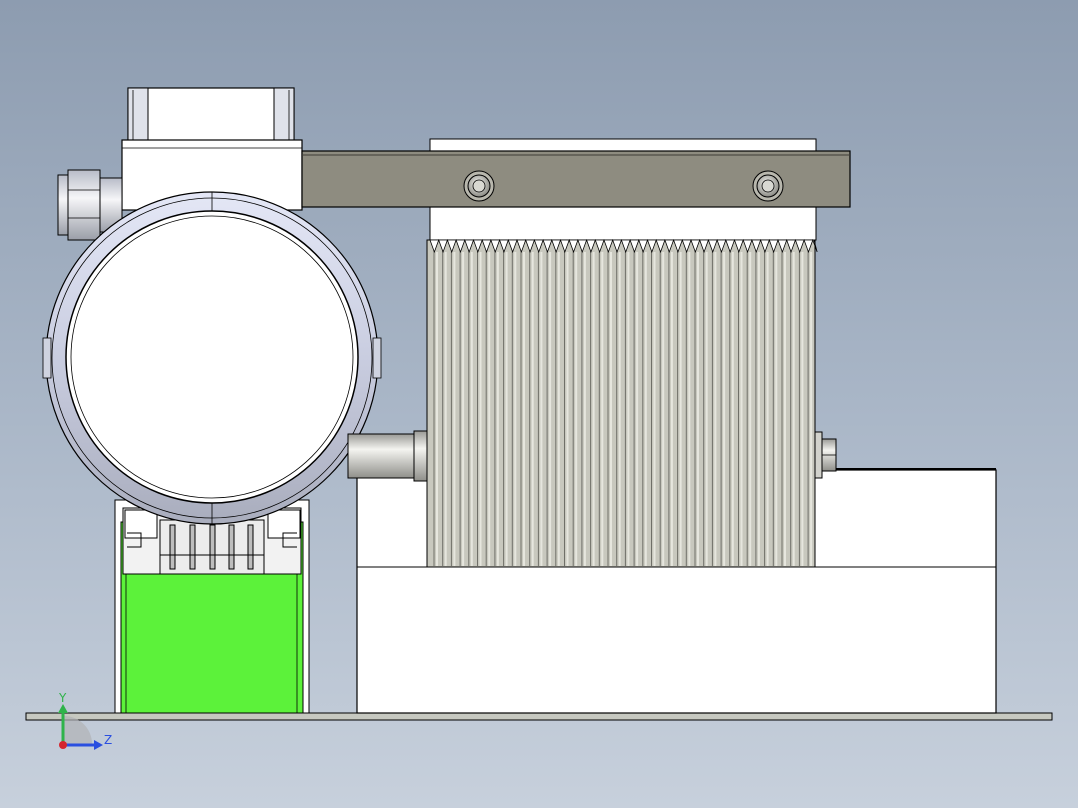 This screenshot has width=1078, height=808. I want to click on output-shaft, so click(383, 456).